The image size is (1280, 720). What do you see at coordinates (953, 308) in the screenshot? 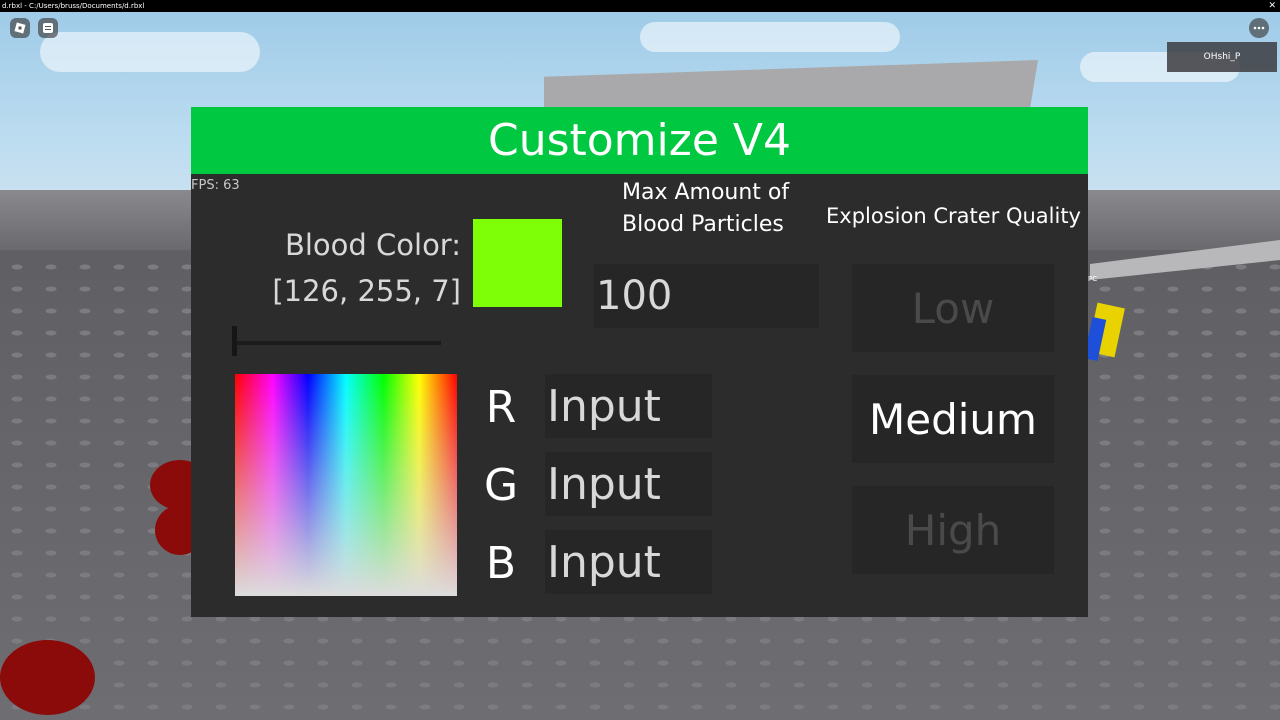
I see `quality-low-button: Low` at bounding box center [953, 308].